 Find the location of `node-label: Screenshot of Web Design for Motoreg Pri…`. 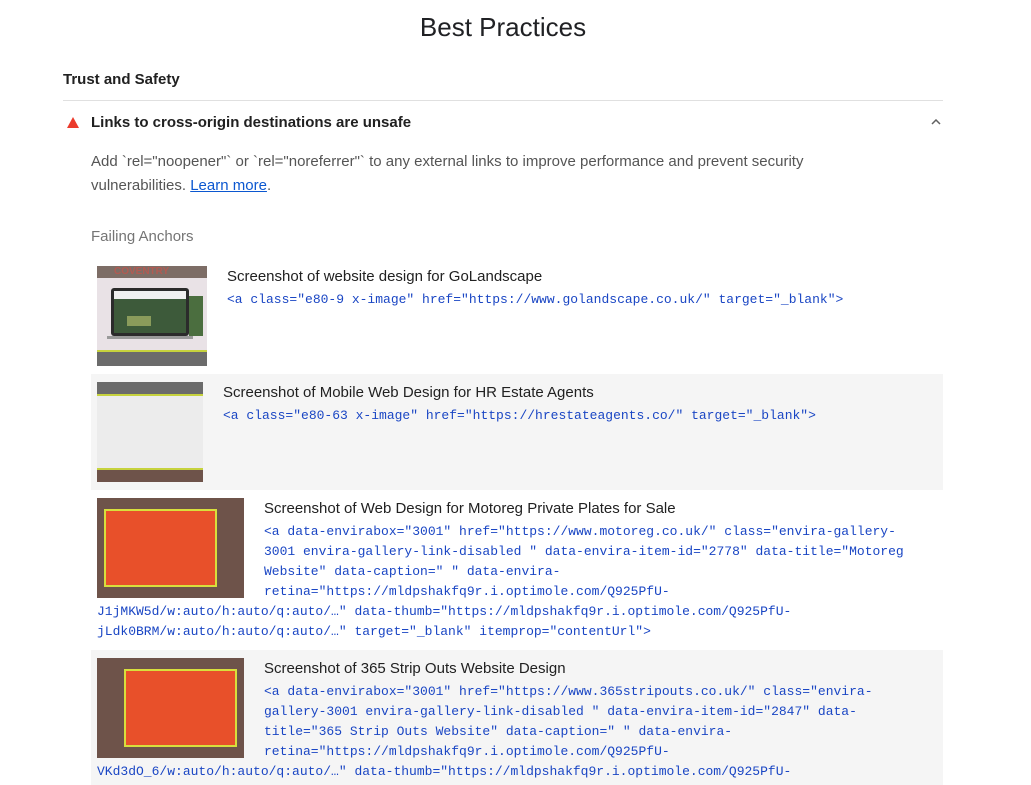

node-label: Screenshot of Web Design for Motoreg Pri… is located at coordinates (470, 508).